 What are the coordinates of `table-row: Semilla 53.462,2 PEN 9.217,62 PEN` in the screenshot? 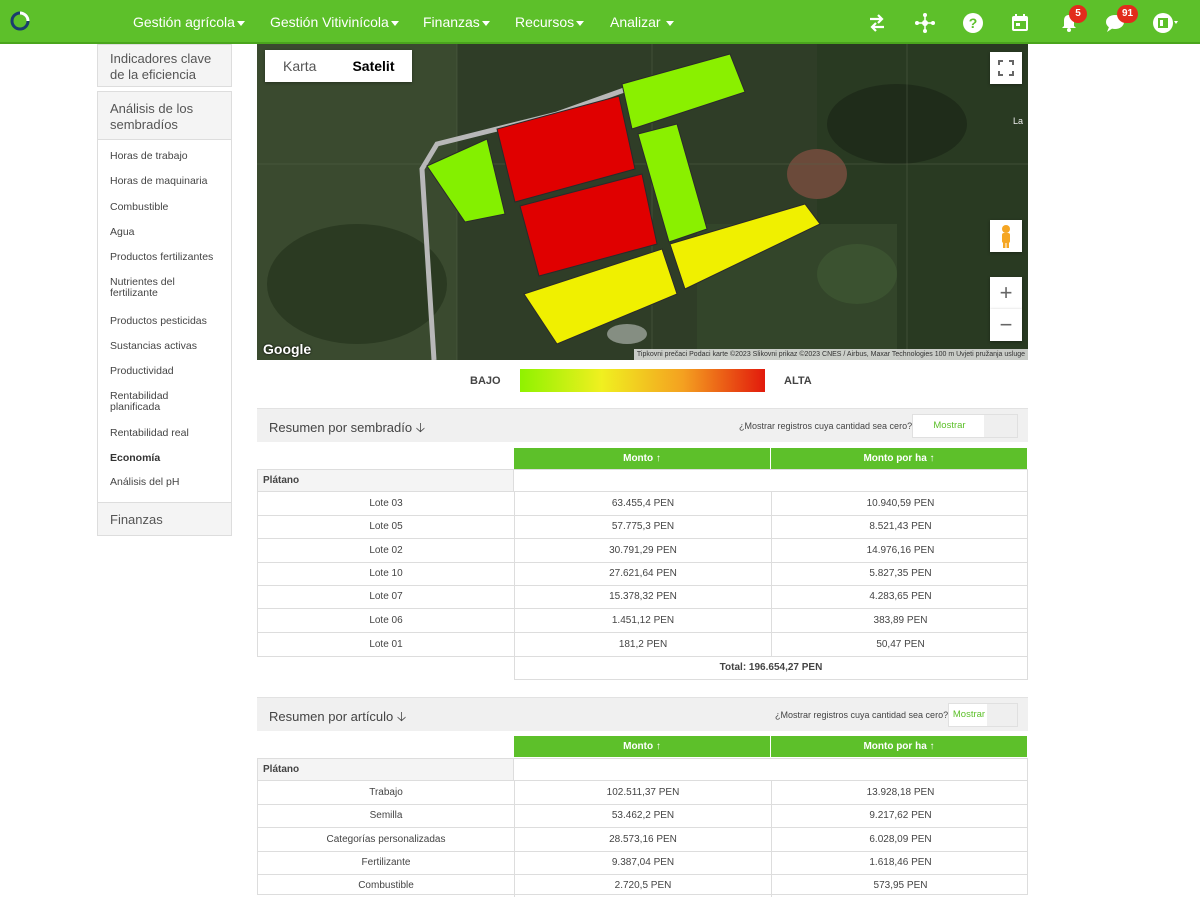 It's located at (642, 816).